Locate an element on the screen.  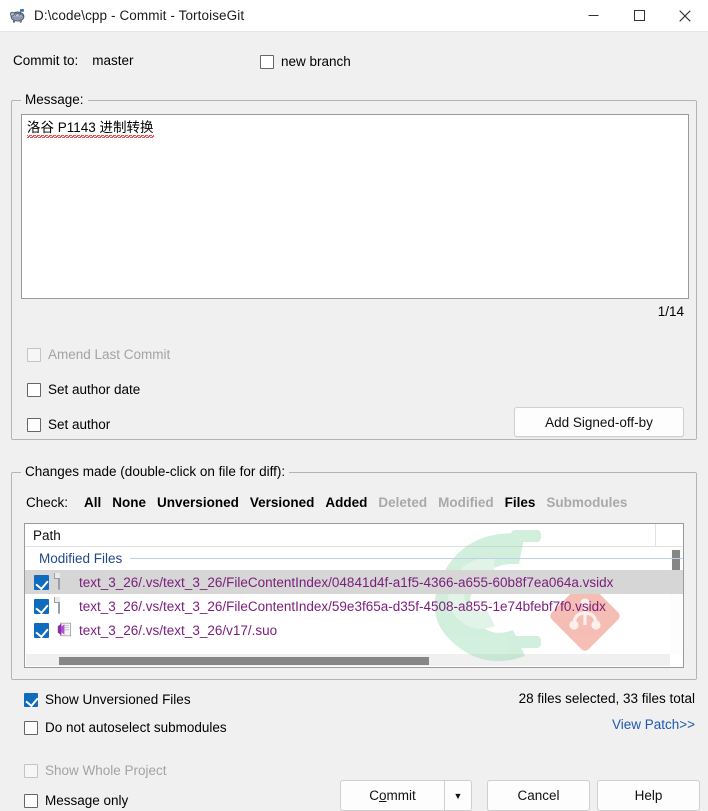
commit-to-label: Commit to: is located at coordinates (46, 60).